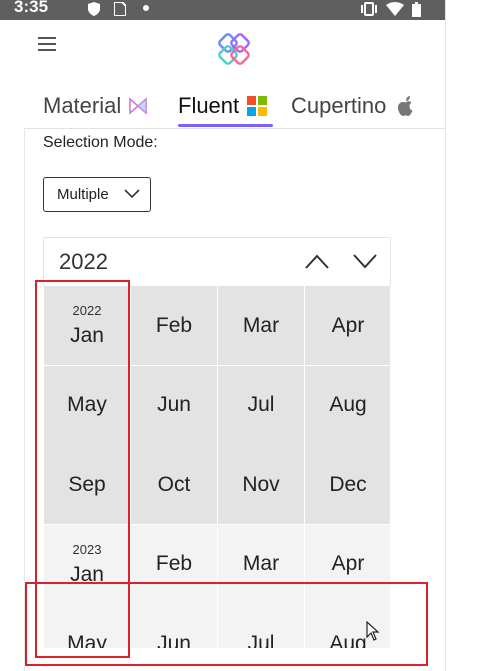  What do you see at coordinates (339, 105) in the screenshot?
I see `tab-cupertino-label: Cupertino` at bounding box center [339, 105].